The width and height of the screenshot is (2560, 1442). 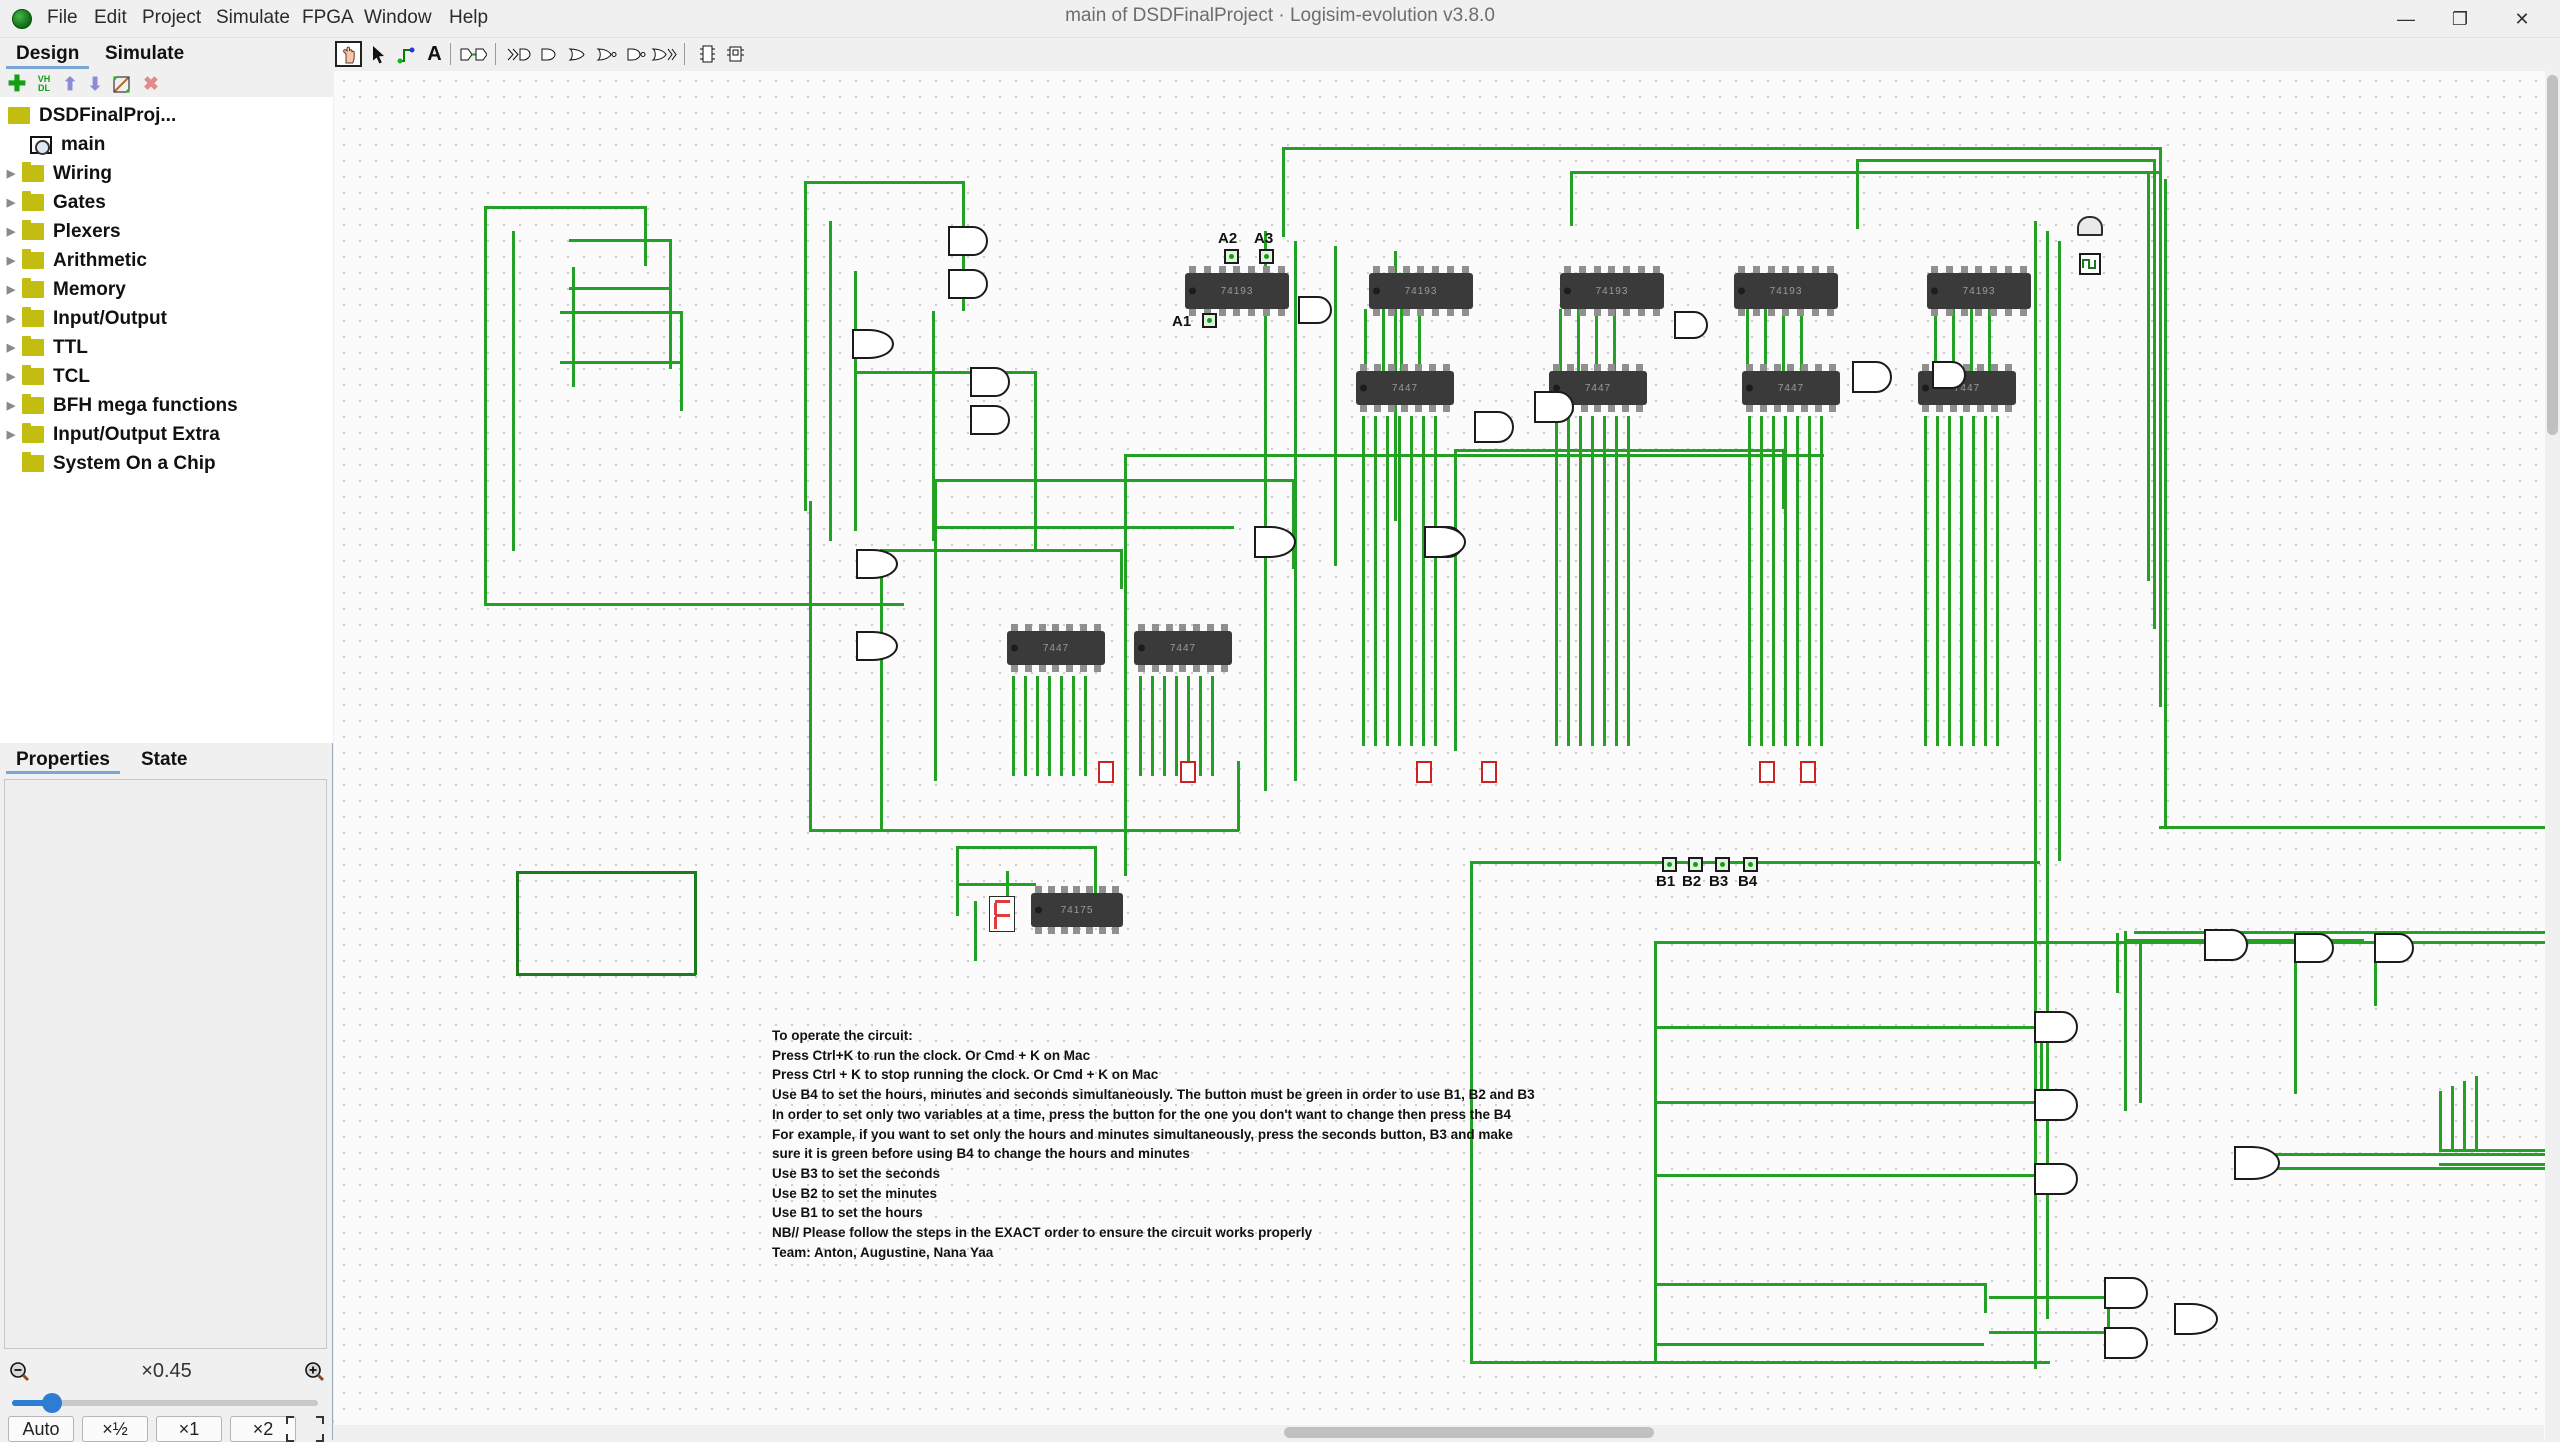 I want to click on button-b2, so click(x=1695, y=864).